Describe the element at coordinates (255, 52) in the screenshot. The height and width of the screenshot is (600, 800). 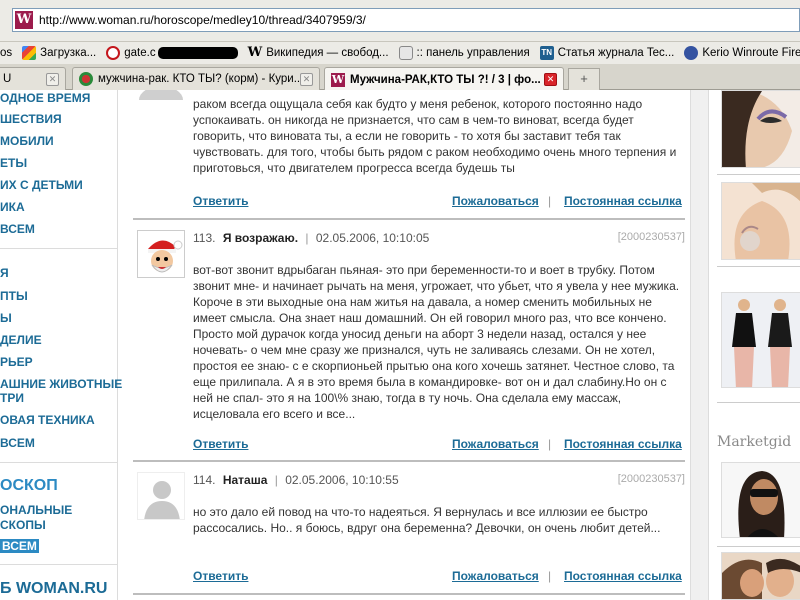
I see `wikipedia-icon: W` at that location.